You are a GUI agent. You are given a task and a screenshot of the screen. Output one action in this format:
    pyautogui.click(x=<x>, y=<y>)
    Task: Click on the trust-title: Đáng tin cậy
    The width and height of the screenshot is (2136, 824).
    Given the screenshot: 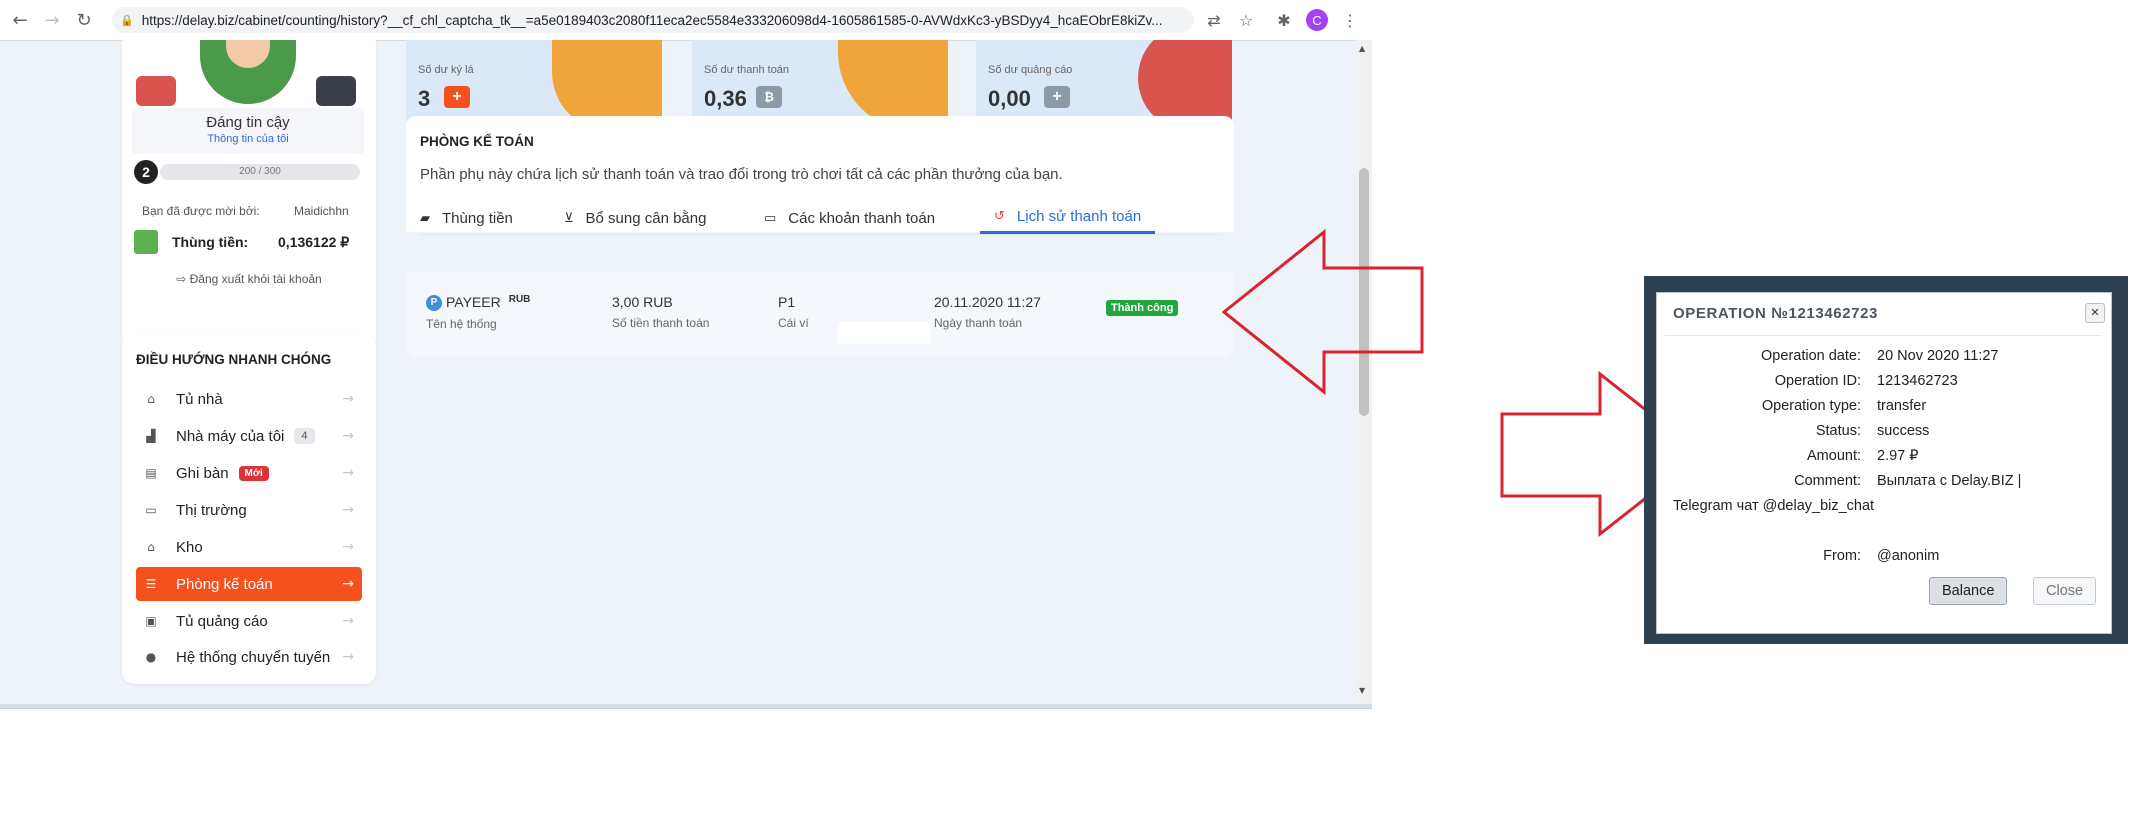 What is the action you would take?
    pyautogui.click(x=248, y=122)
    